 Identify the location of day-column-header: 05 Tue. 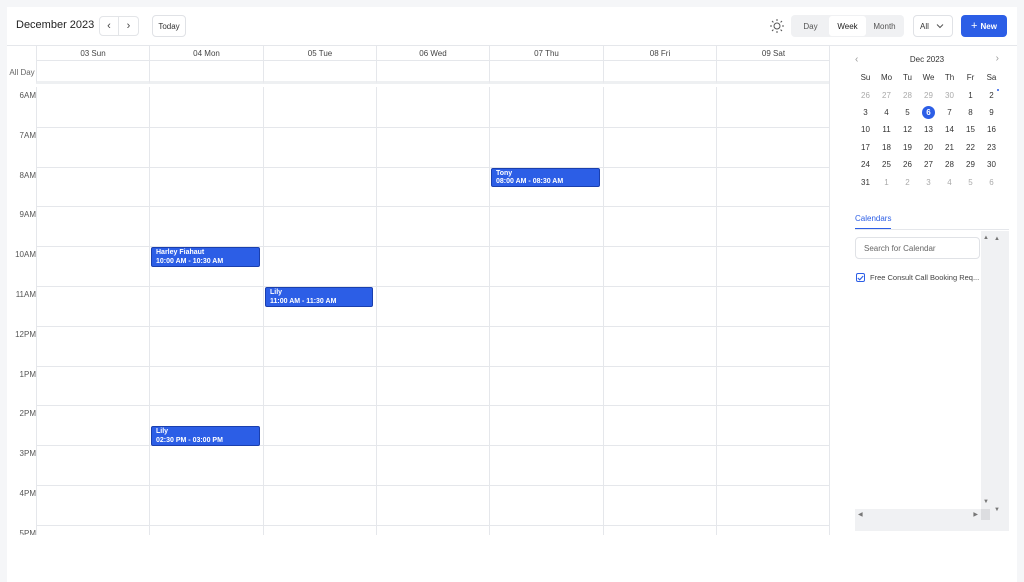
(319, 53).